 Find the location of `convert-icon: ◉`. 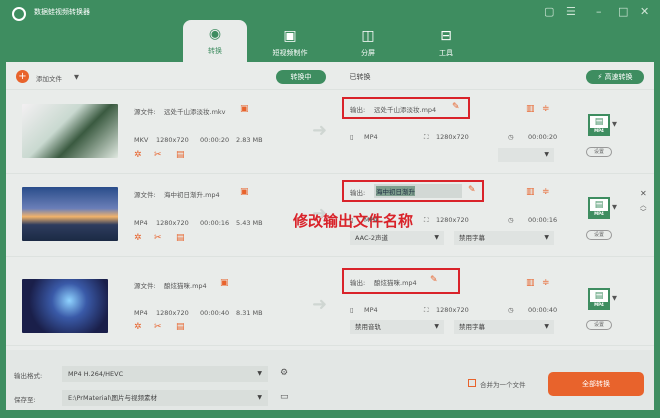

convert-icon: ◉ is located at coordinates (215, 34).